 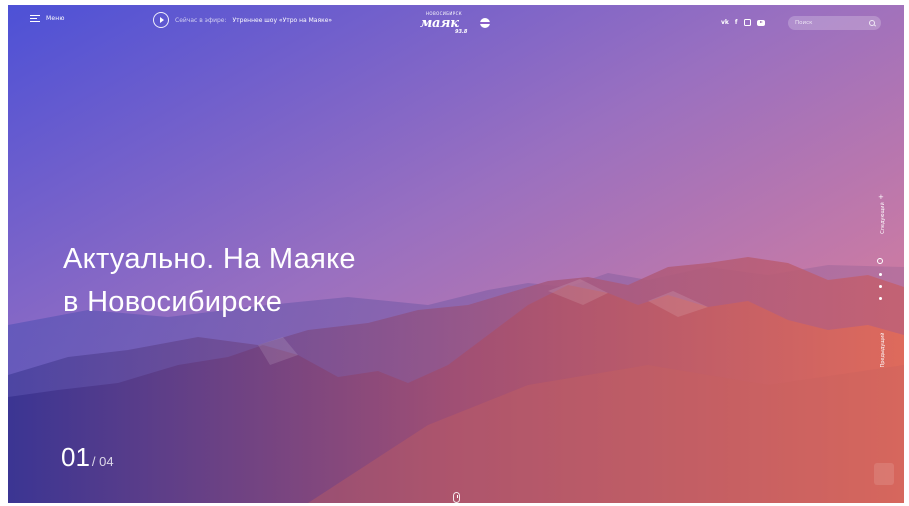 I want to click on headline-line-2: в Новосибирске, so click(x=173, y=302).